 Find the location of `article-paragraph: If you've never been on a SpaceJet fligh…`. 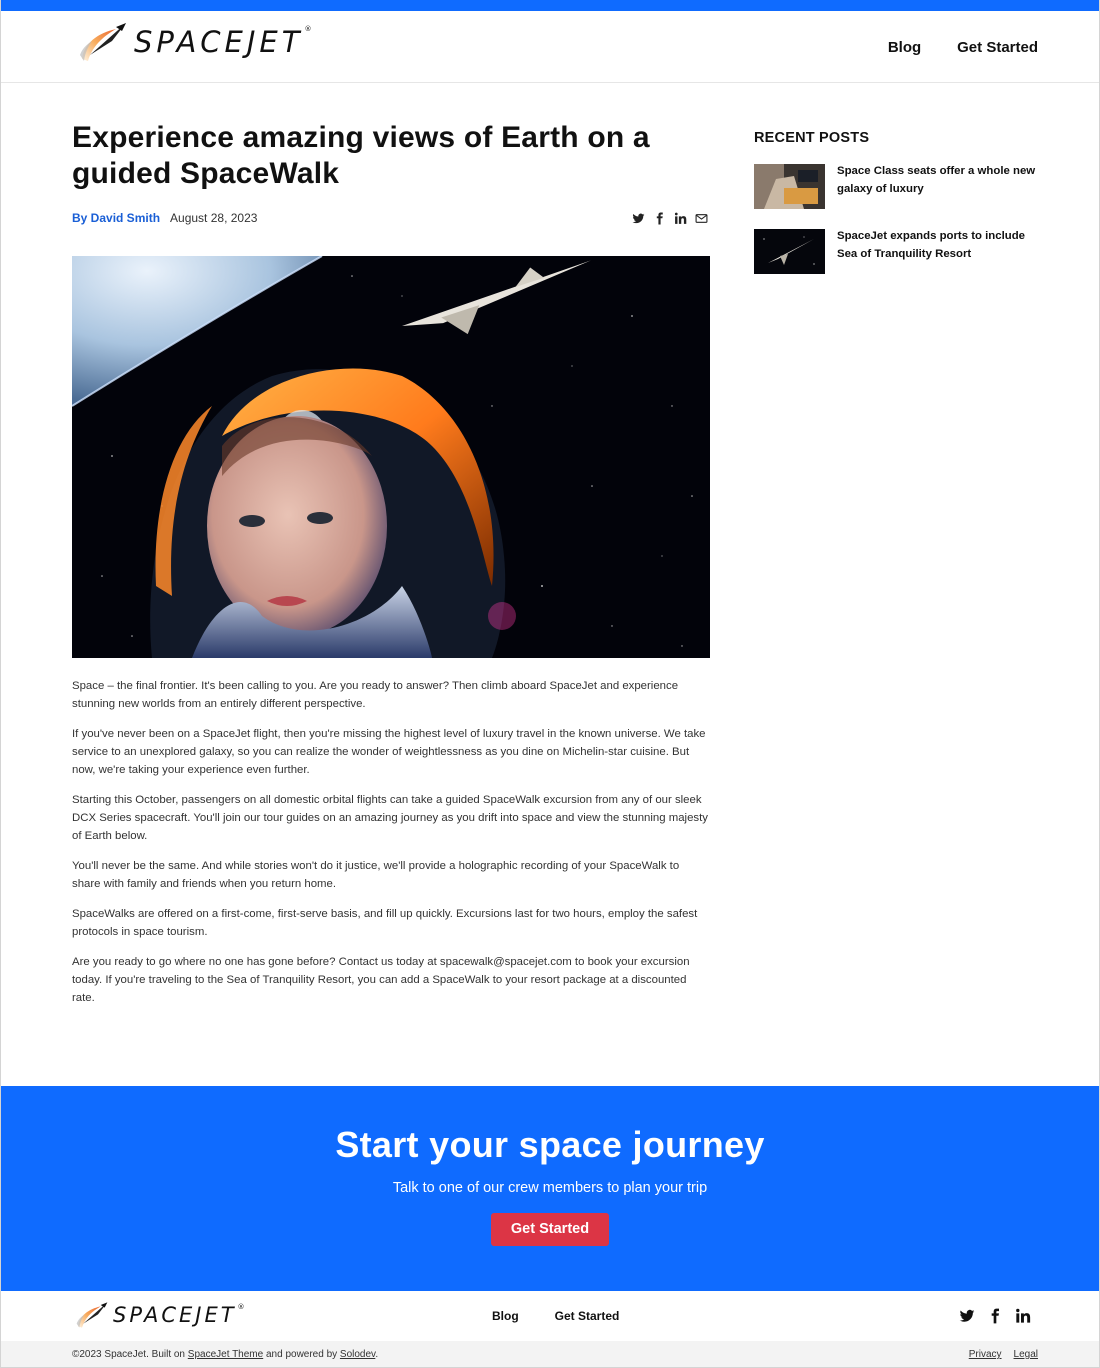

article-paragraph: If you've never been on a SpaceJet fligh… is located at coordinates (389, 752).